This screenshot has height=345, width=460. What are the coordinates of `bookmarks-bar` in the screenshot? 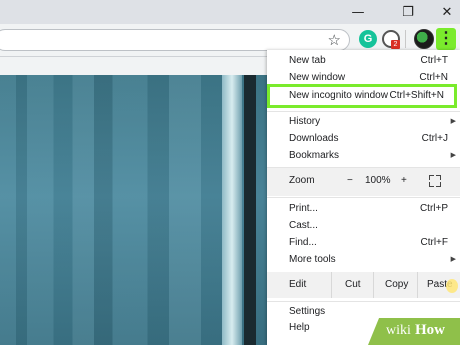 It's located at (134, 66).